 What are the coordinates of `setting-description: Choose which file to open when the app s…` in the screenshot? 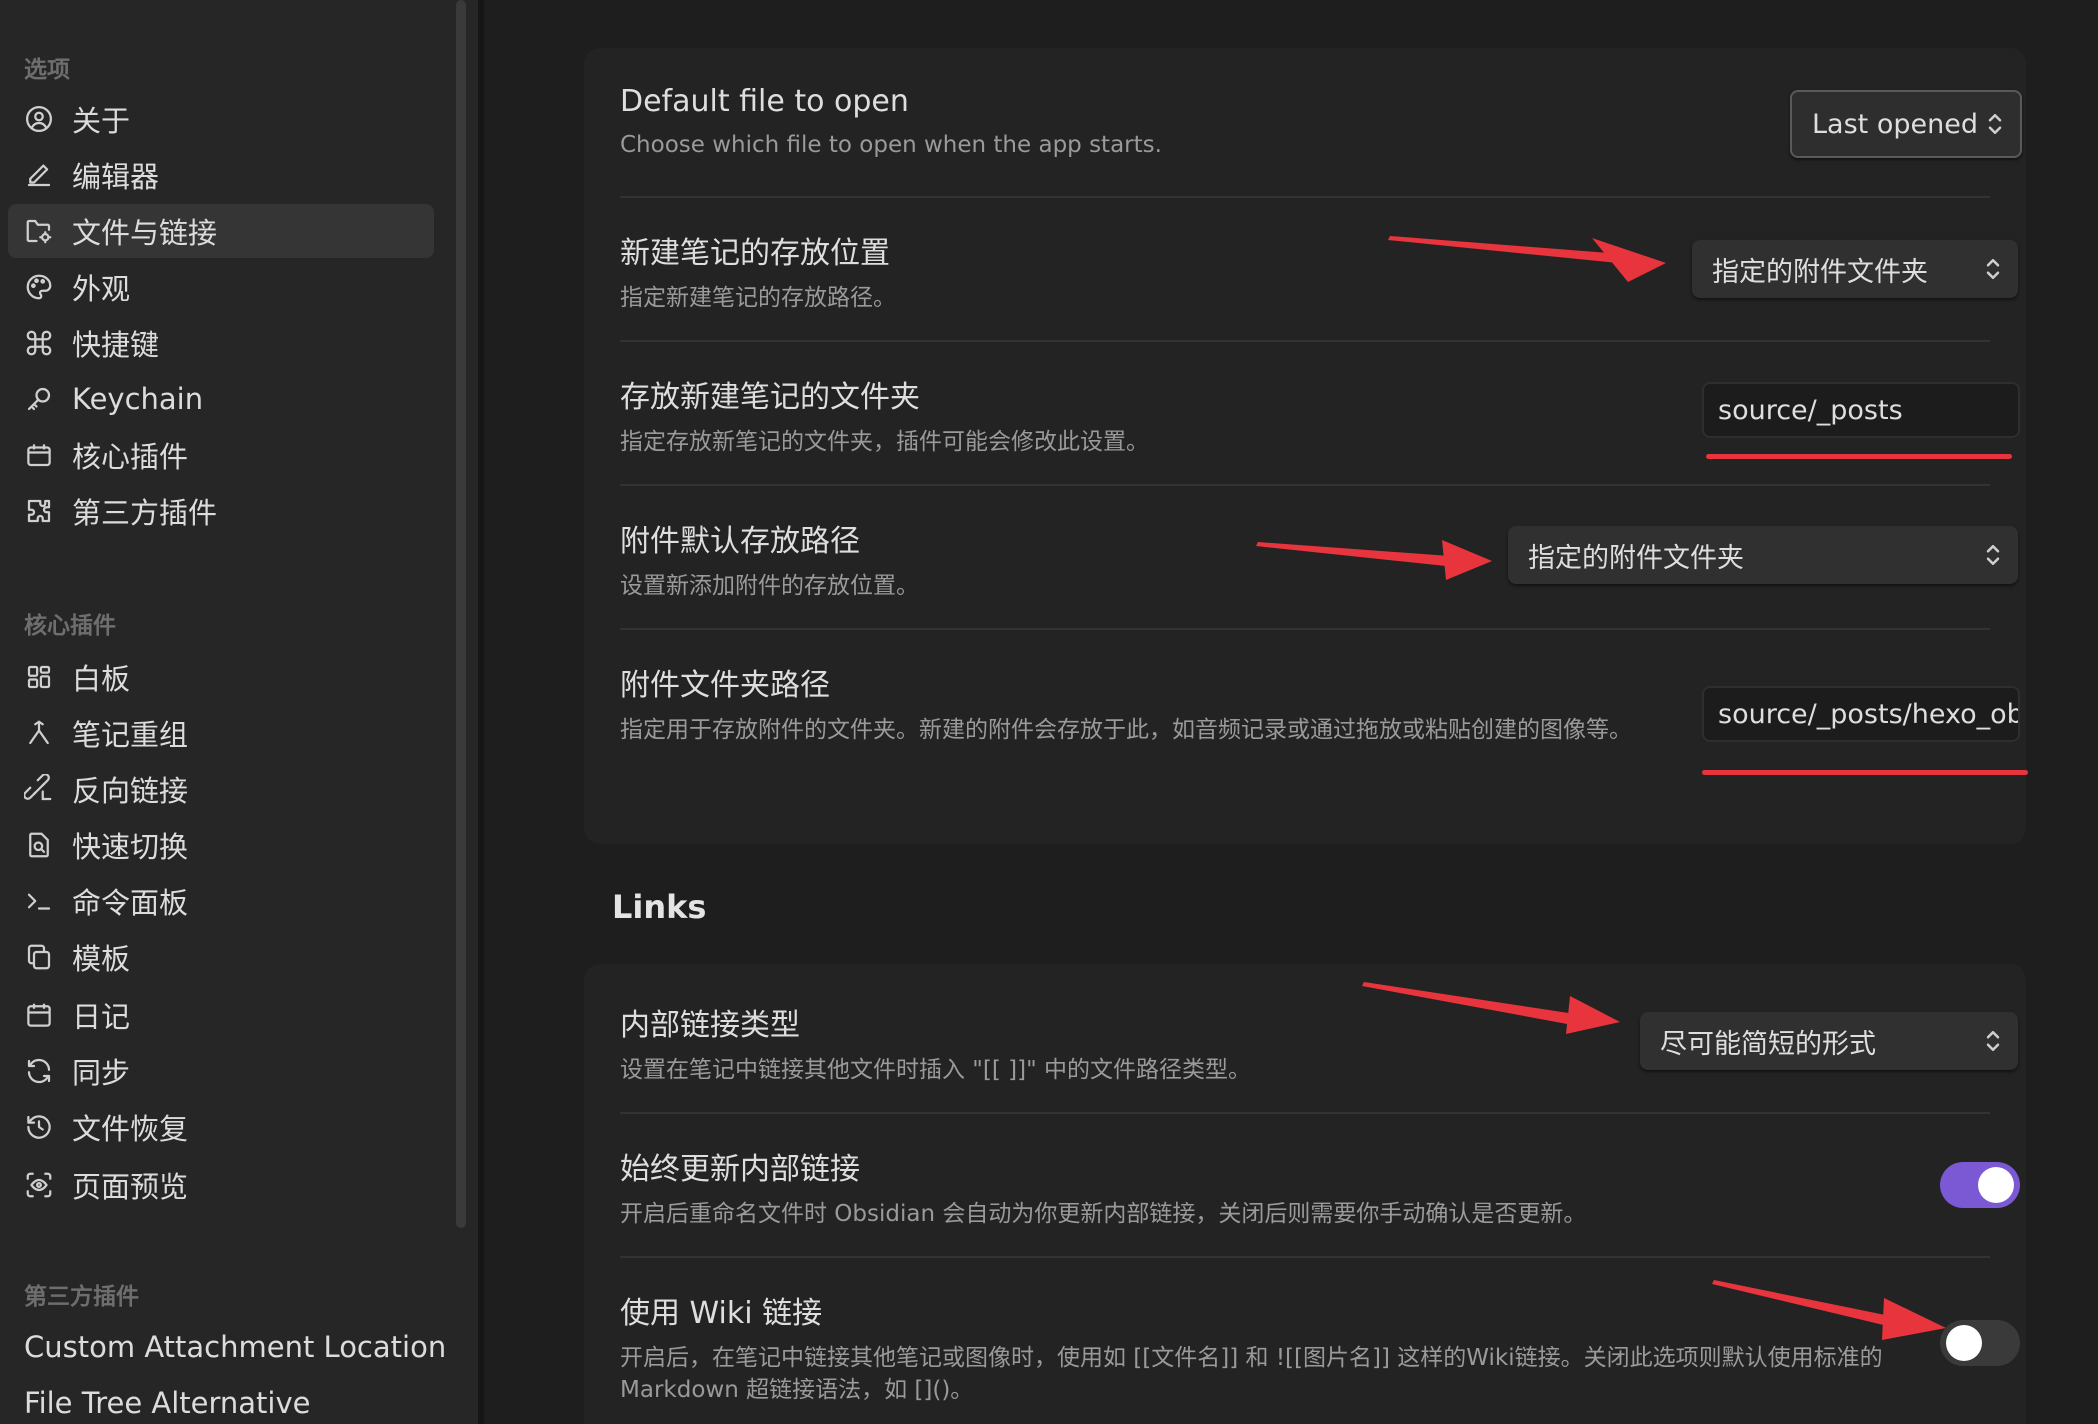 It's located at (891, 145).